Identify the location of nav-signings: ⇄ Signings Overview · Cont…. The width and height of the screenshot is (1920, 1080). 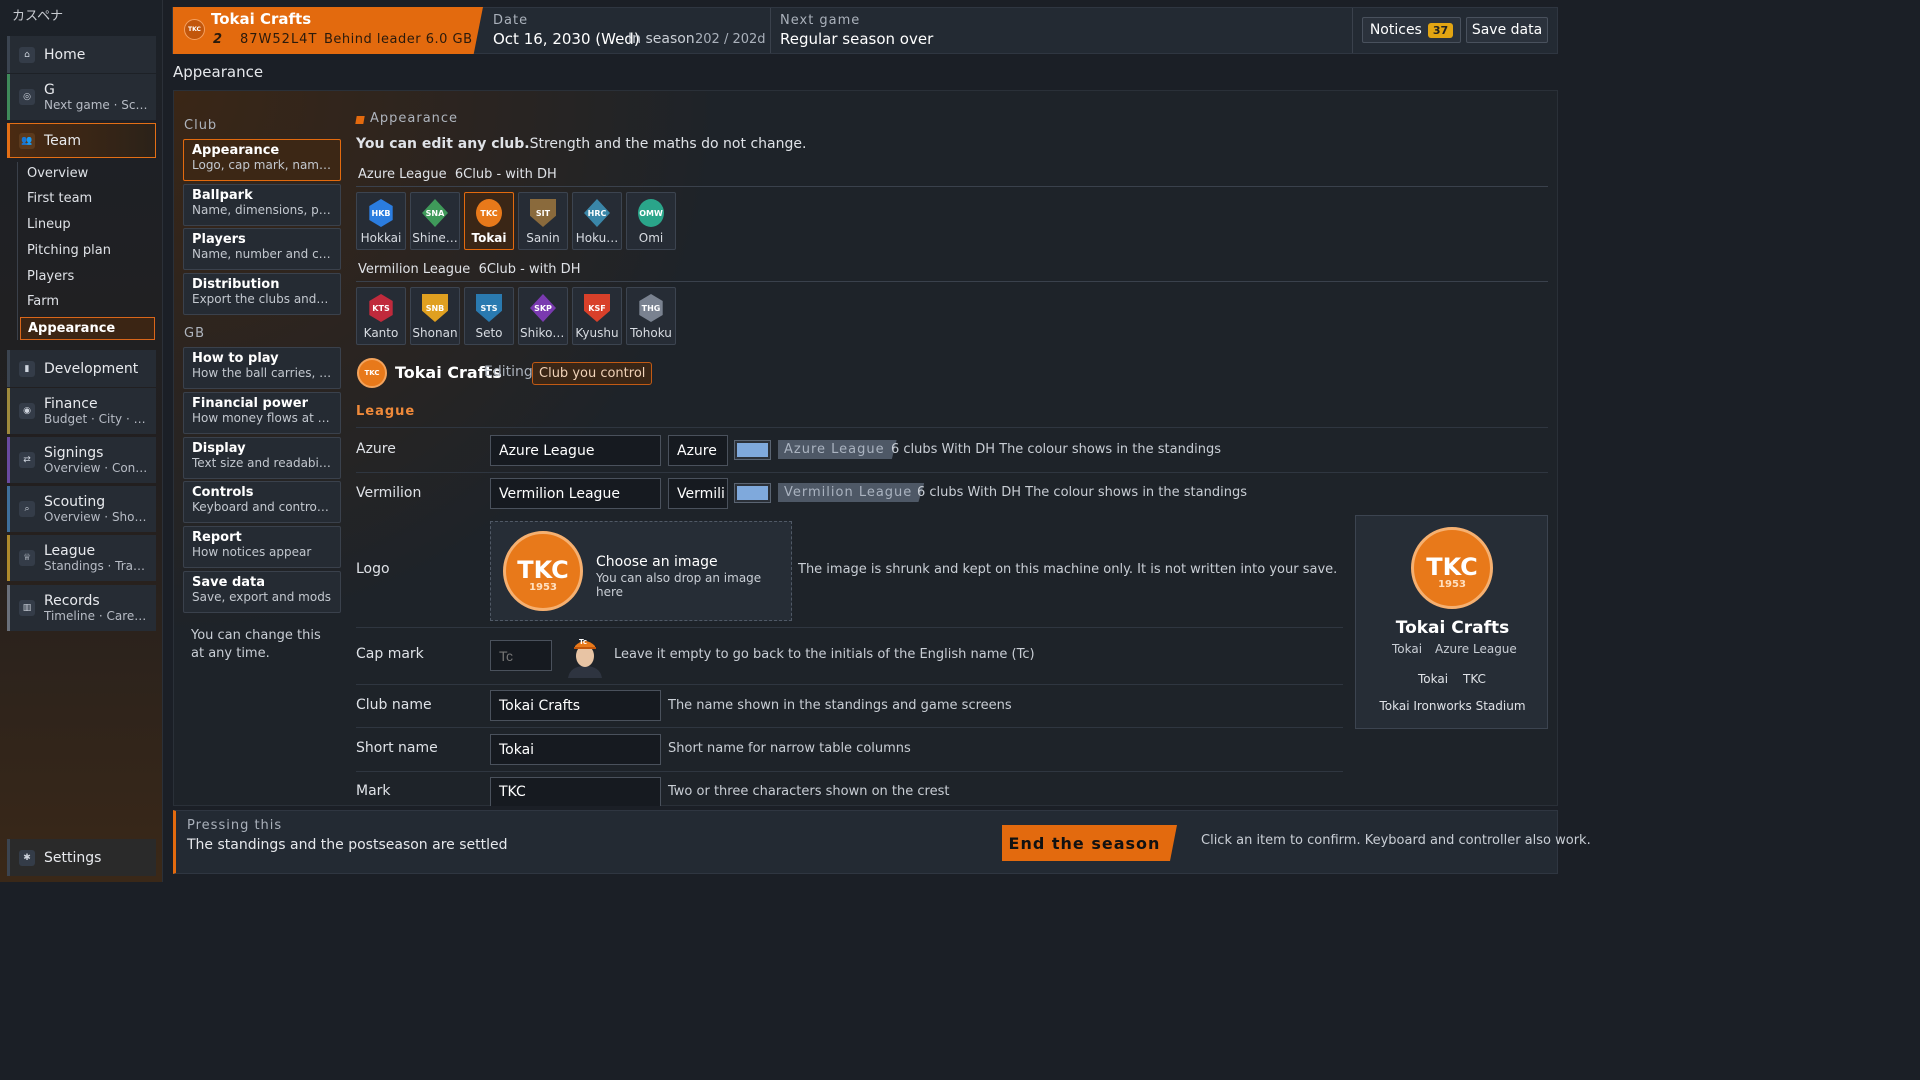
(81, 460).